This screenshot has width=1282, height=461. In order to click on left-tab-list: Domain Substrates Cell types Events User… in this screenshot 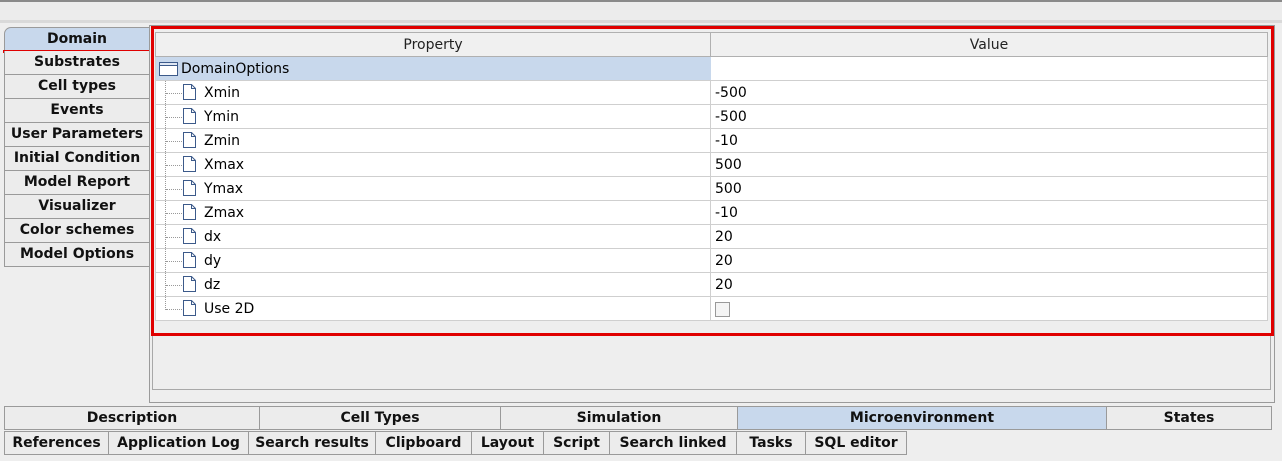, I will do `click(79, 147)`.